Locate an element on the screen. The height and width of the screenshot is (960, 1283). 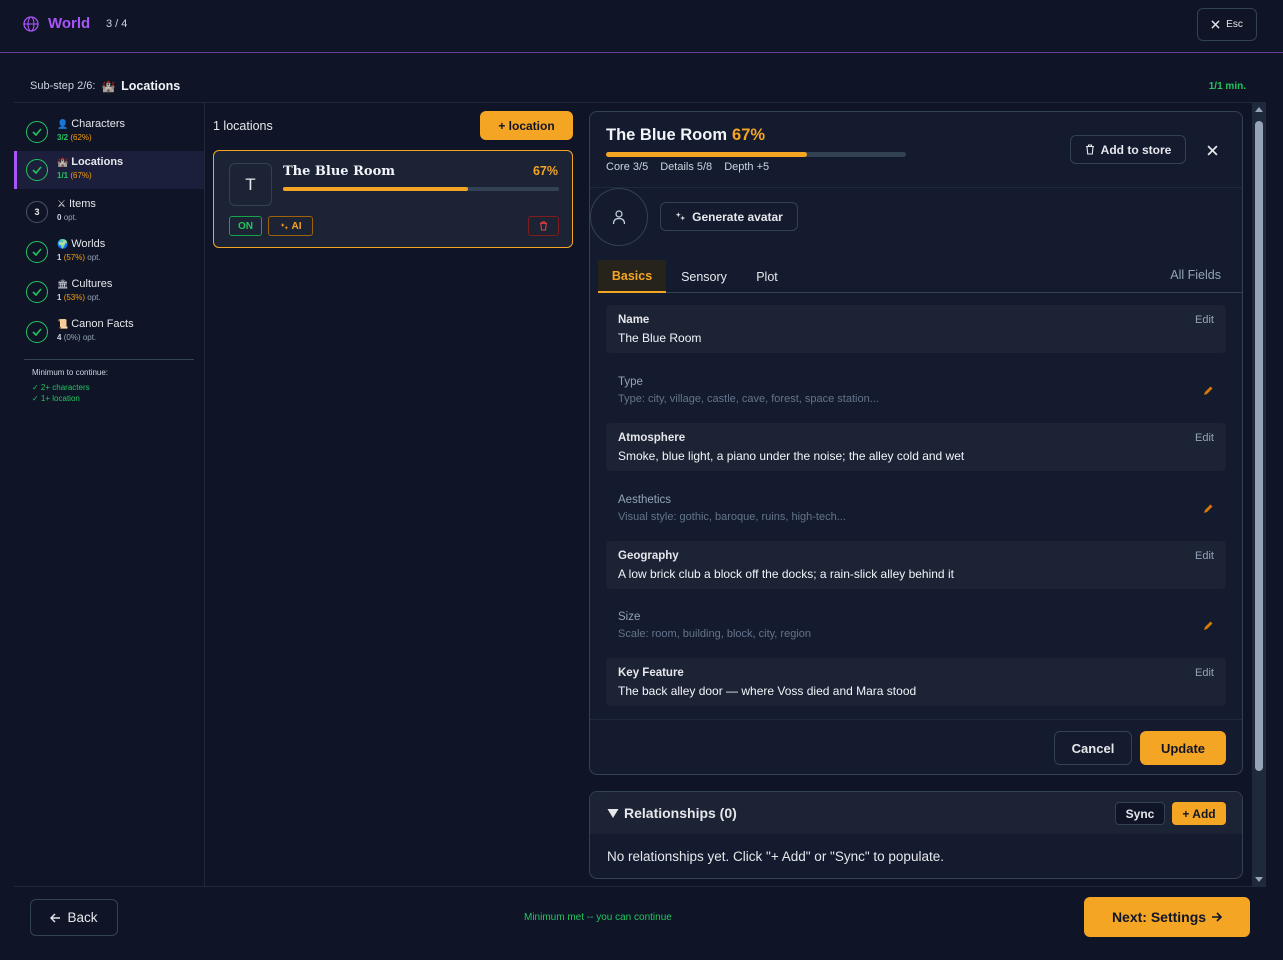
avatar-placeholder is located at coordinates (619, 217).